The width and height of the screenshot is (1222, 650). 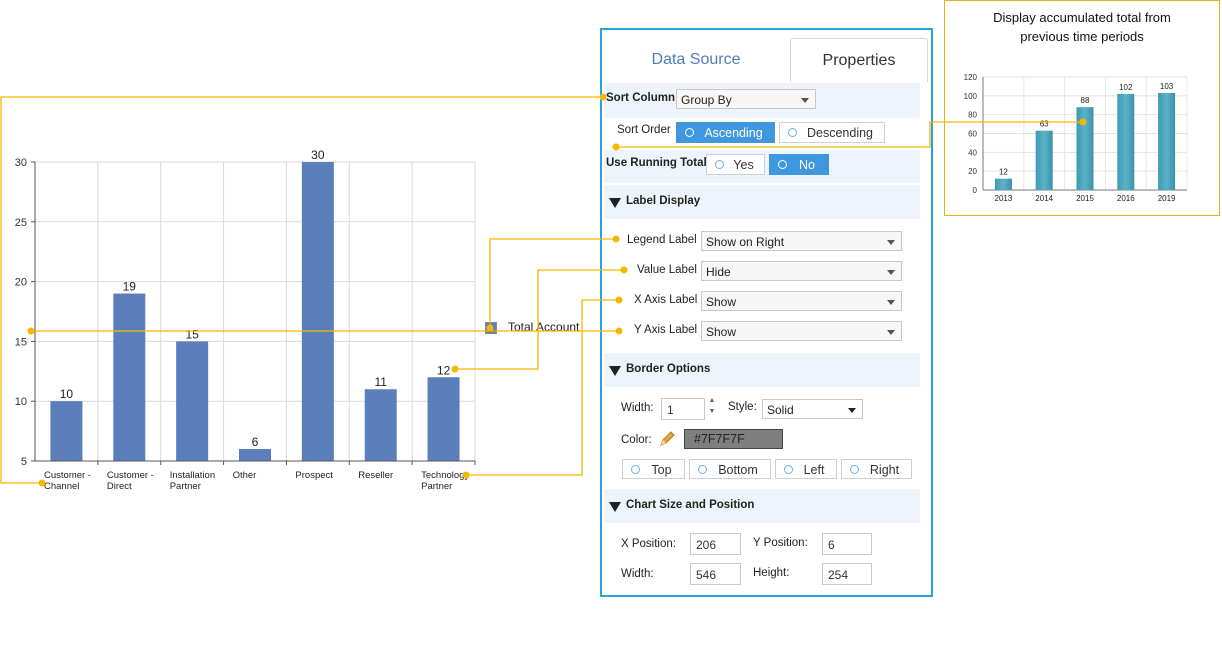 What do you see at coordinates (1085, 148) in the screenshot?
I see `inset-bar-2015` at bounding box center [1085, 148].